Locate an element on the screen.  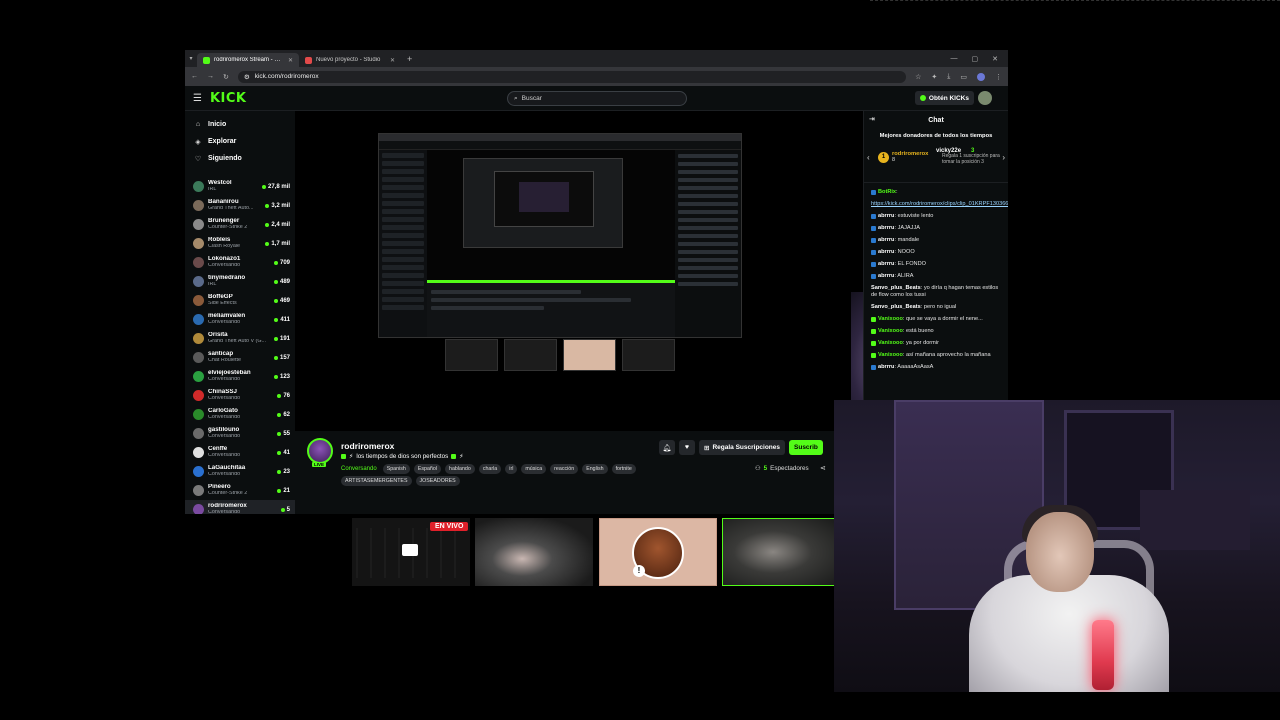
bookmark-star-icon: ☆ is located at coordinates (918, 77).